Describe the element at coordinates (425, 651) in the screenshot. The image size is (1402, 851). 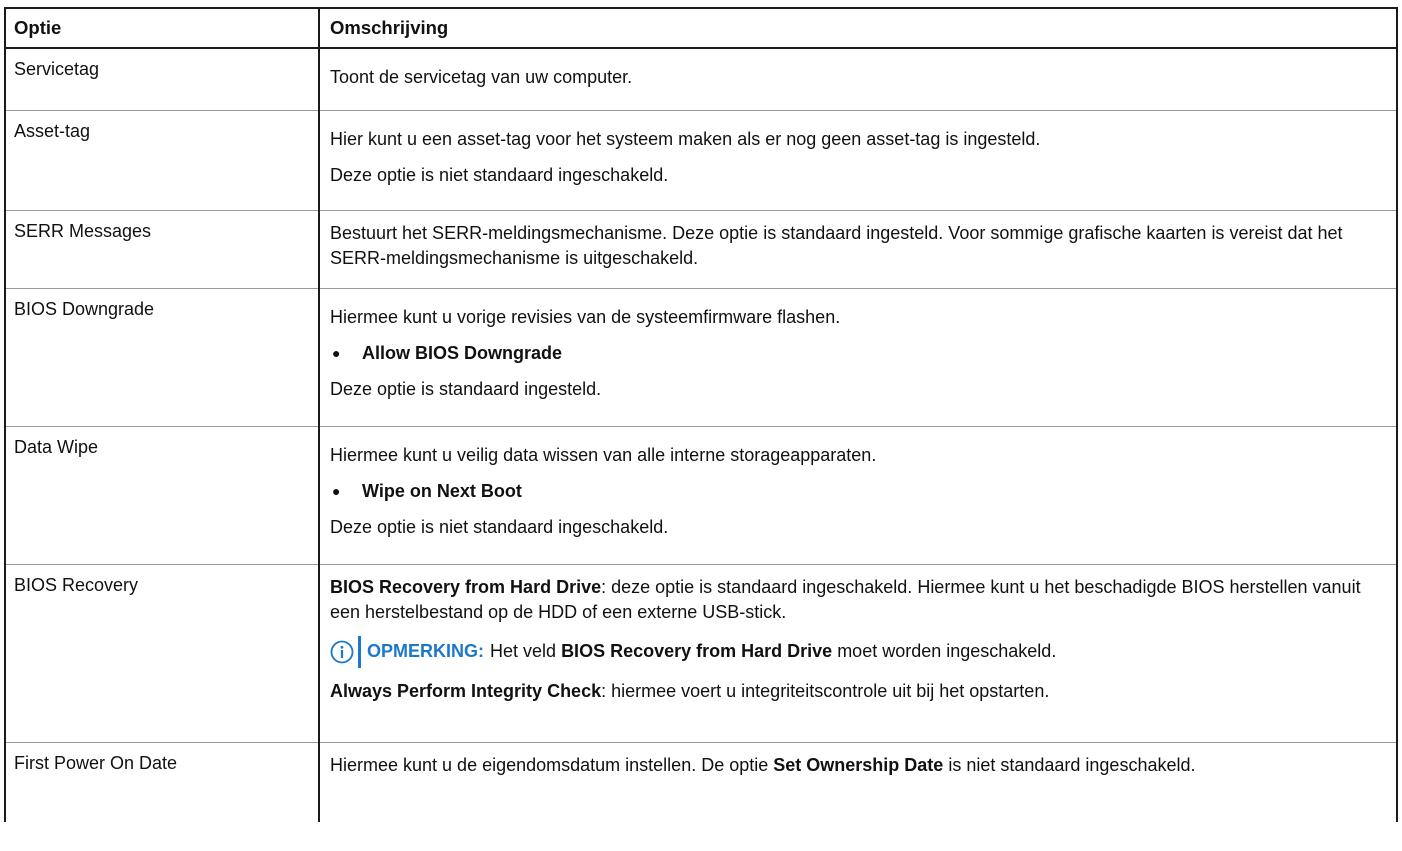
I see `note-label: OPMERKING:` at that location.